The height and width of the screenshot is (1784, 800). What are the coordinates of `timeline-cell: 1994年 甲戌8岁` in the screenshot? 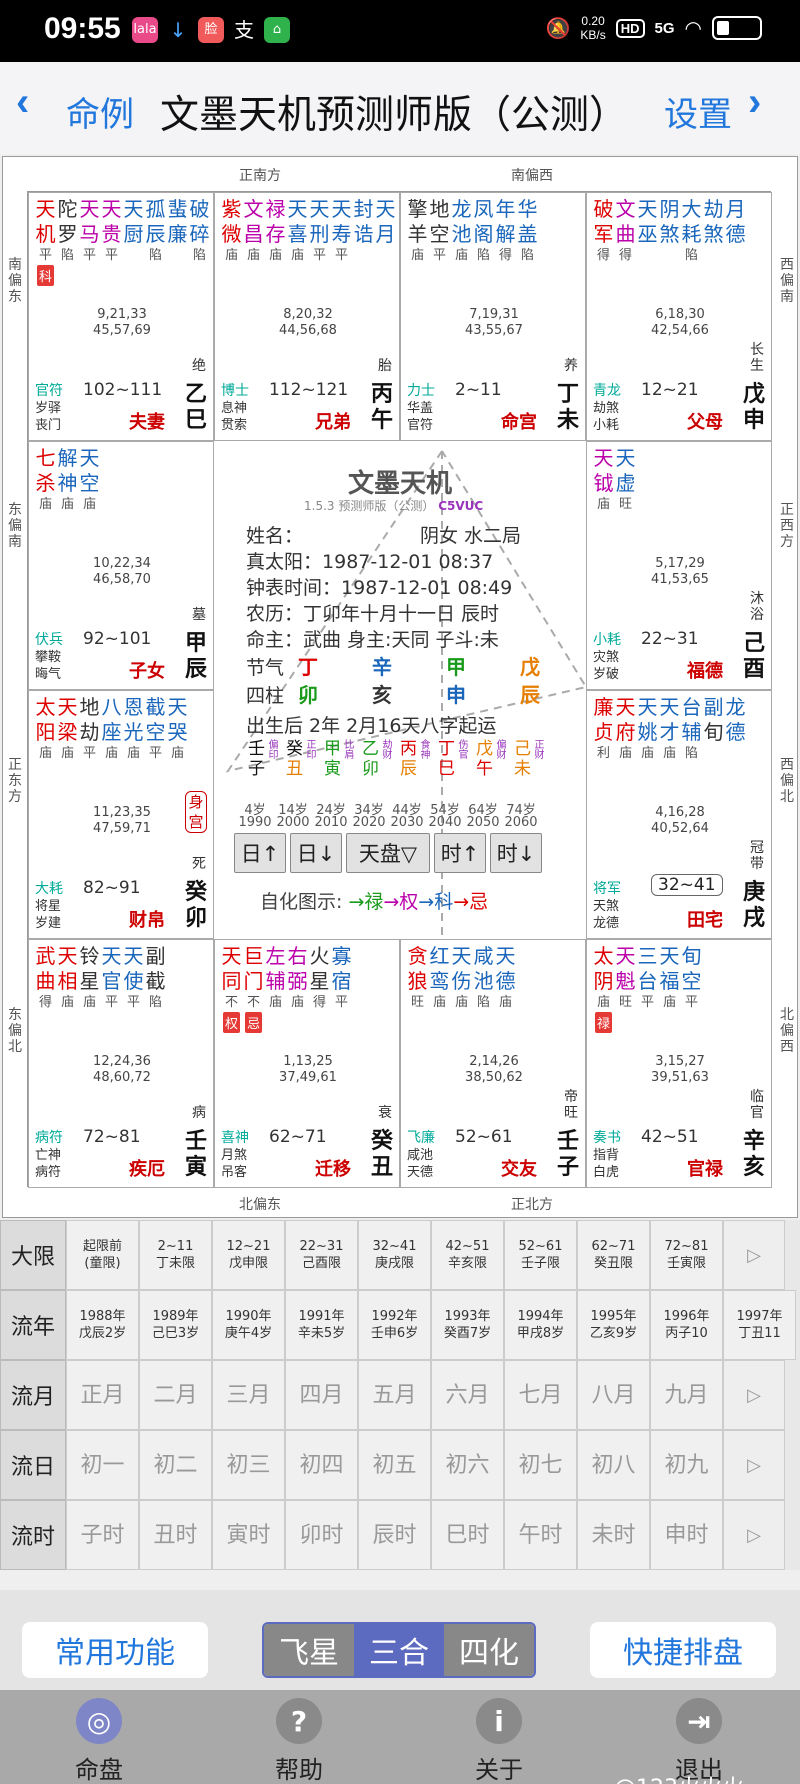 It's located at (540, 1325).